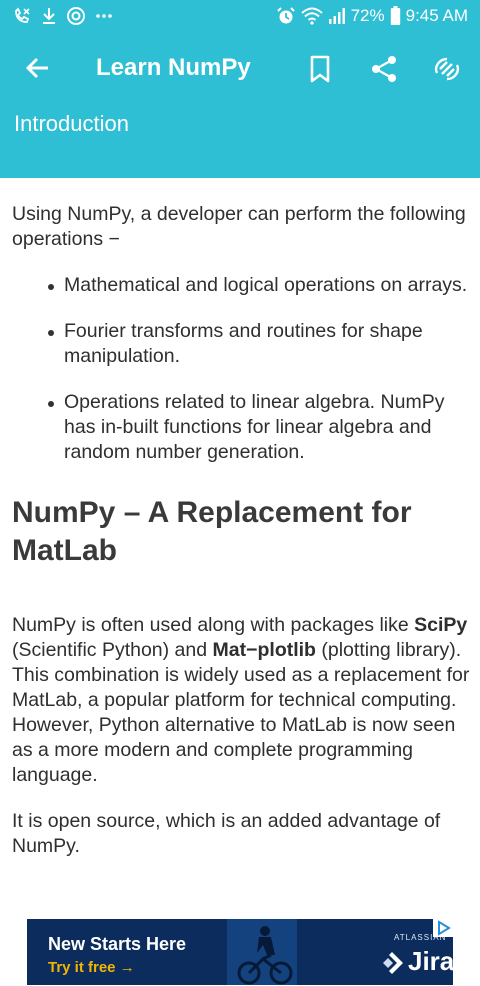 This screenshot has width=480, height=986. Describe the element at coordinates (430, 961) in the screenshot. I see `ad-brand: Jira` at that location.